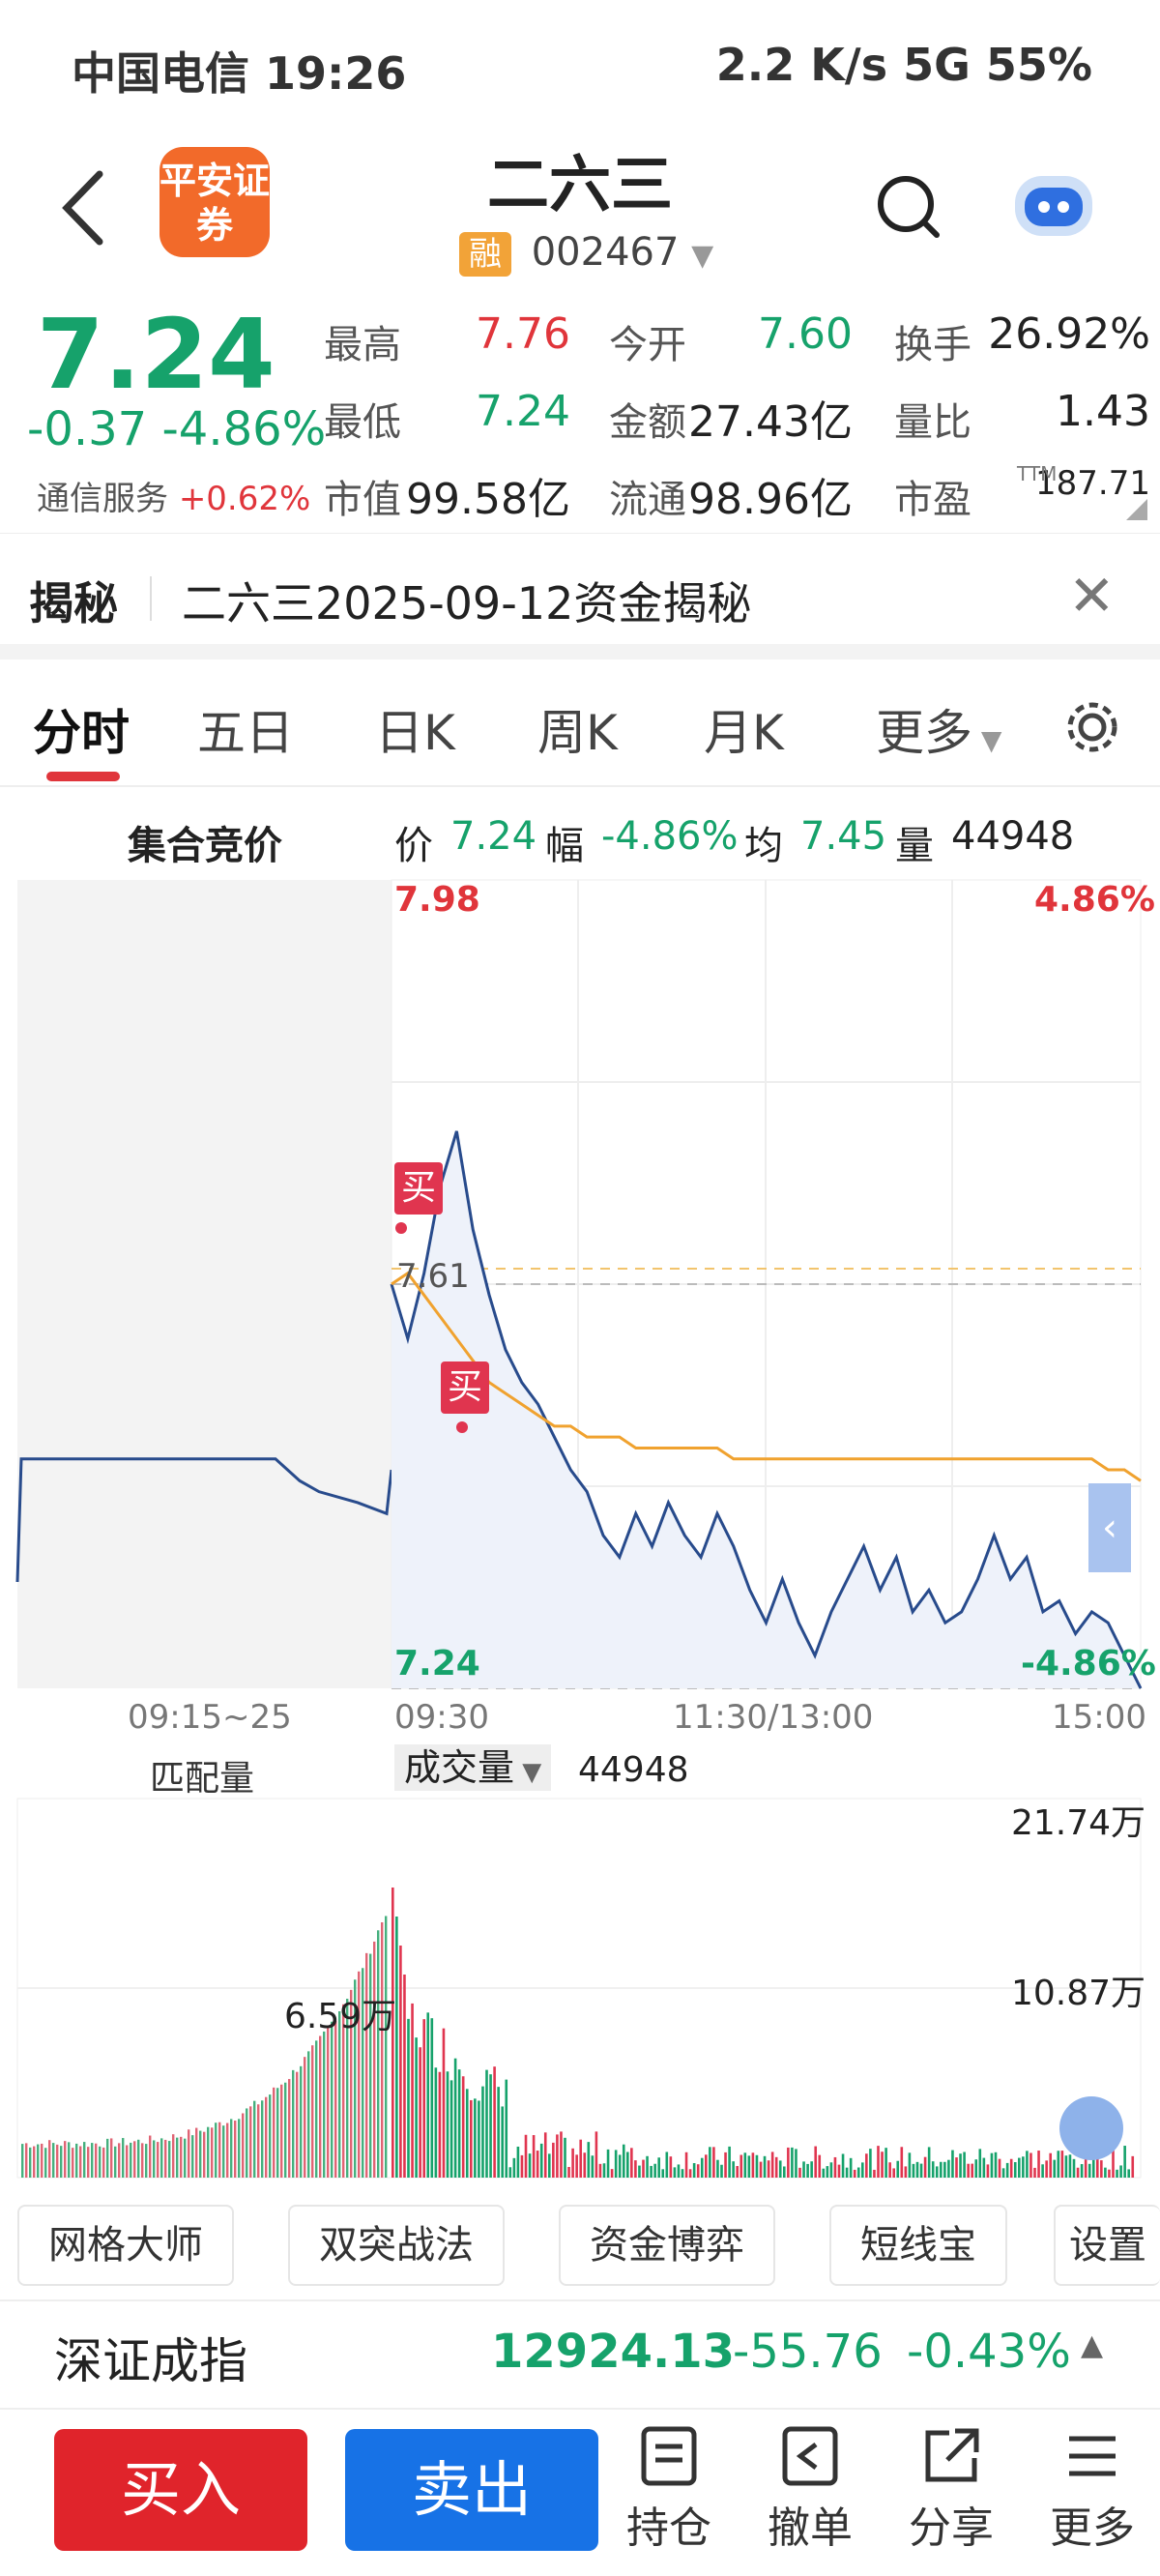  What do you see at coordinates (362, 422) in the screenshot?
I see `quote-key-3: 最低` at bounding box center [362, 422].